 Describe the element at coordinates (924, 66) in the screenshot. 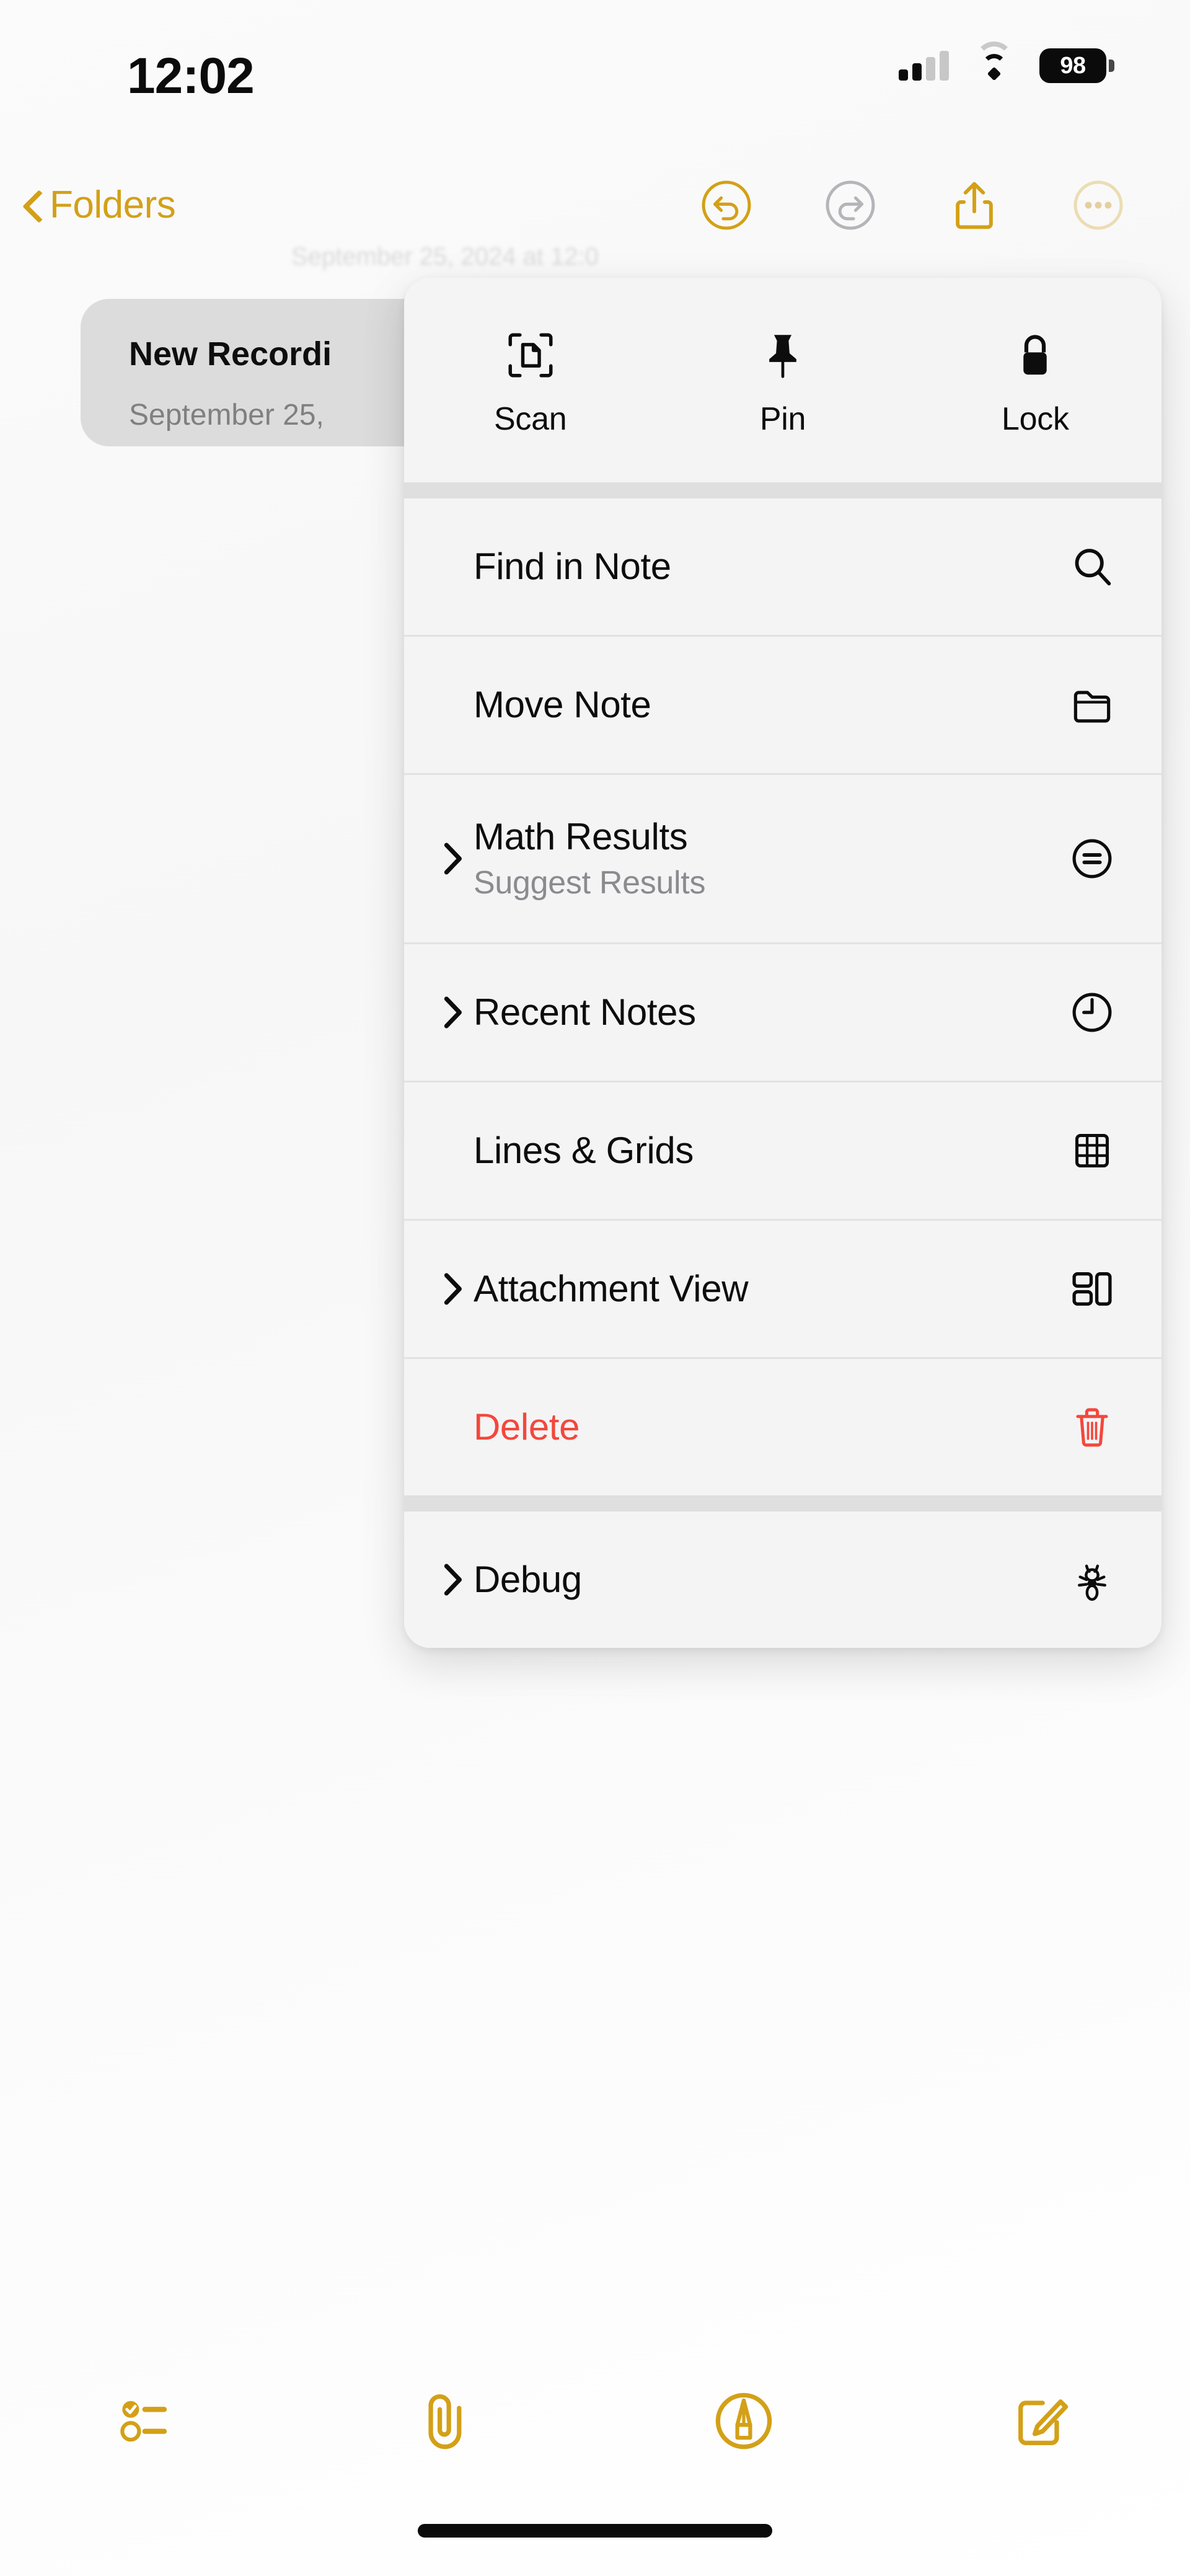

I see `cellular-bars-icon` at that location.